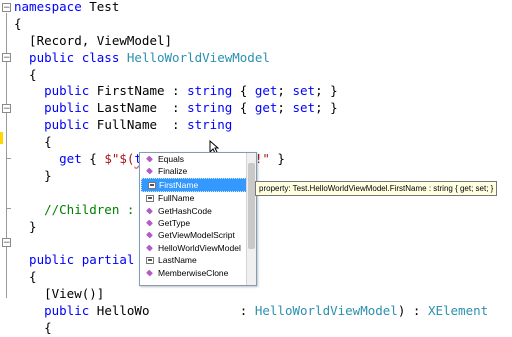 The image size is (512, 337). Describe the element at coordinates (93, 40) in the screenshot. I see `code-token: [Record, ViewModel]` at that location.